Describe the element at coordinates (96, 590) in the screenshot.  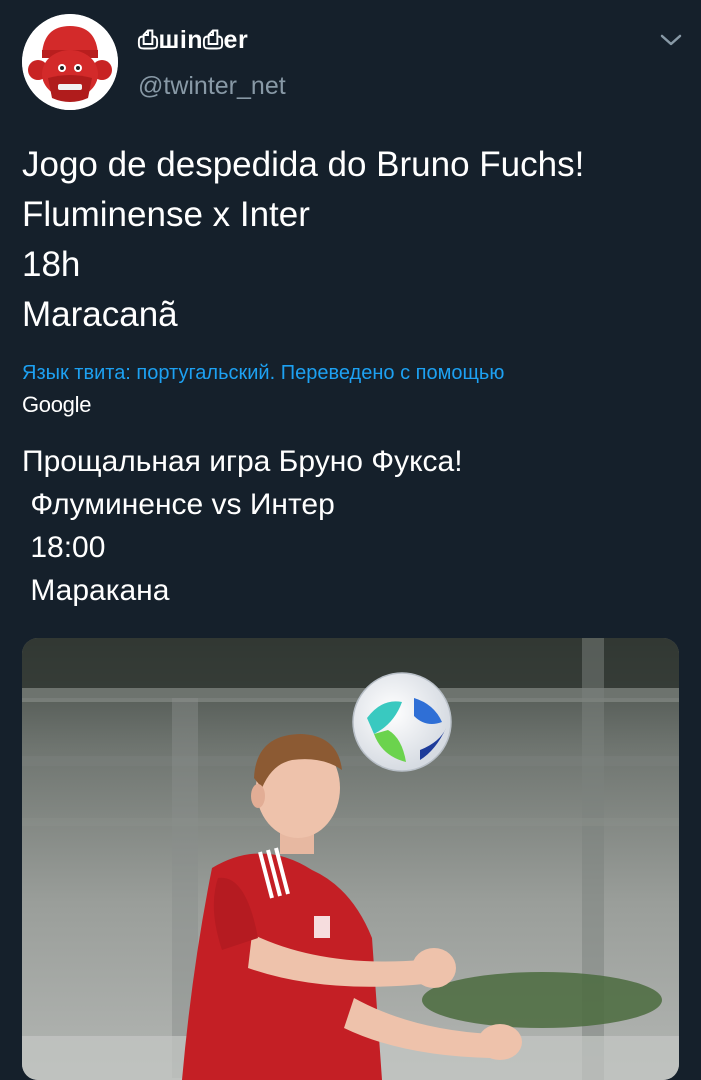
I see `translated-line: Маракана` at that location.